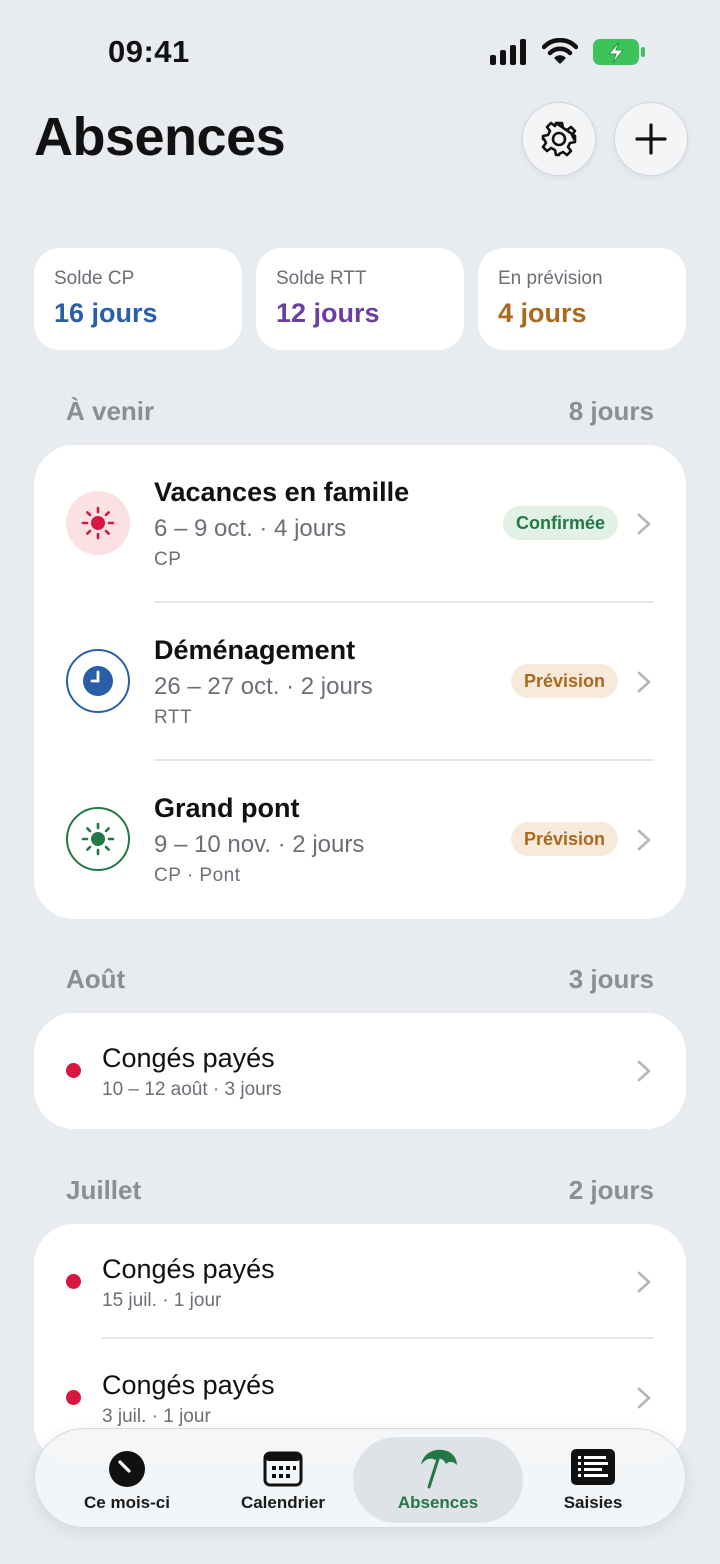  Describe the element at coordinates (160, 137) in the screenshot. I see `page-title: Absences` at that location.